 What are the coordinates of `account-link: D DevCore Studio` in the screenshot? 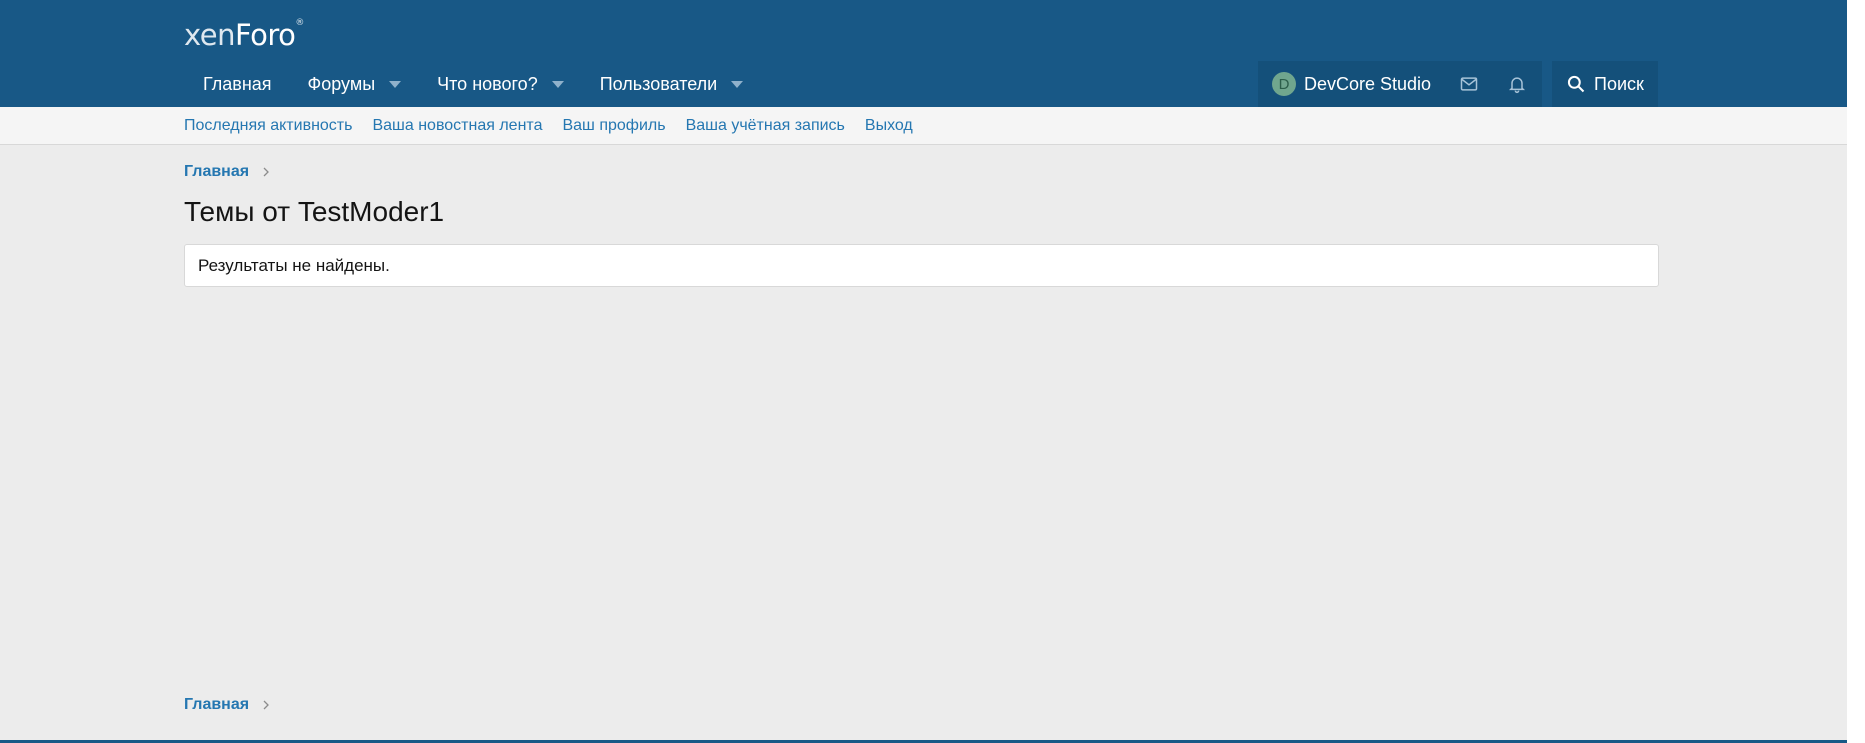 It's located at (1344, 84).